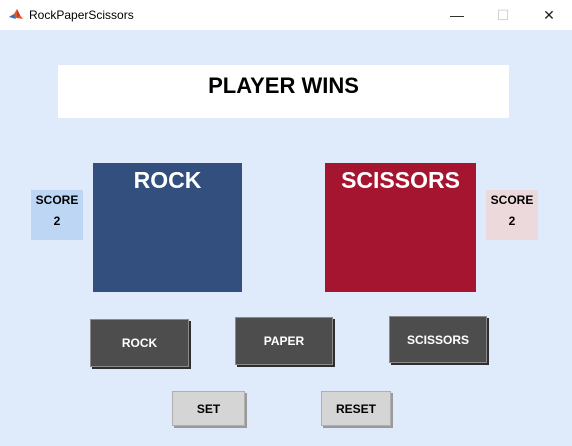  Describe the element at coordinates (356, 408) in the screenshot. I see `reset-button: RESET` at that location.